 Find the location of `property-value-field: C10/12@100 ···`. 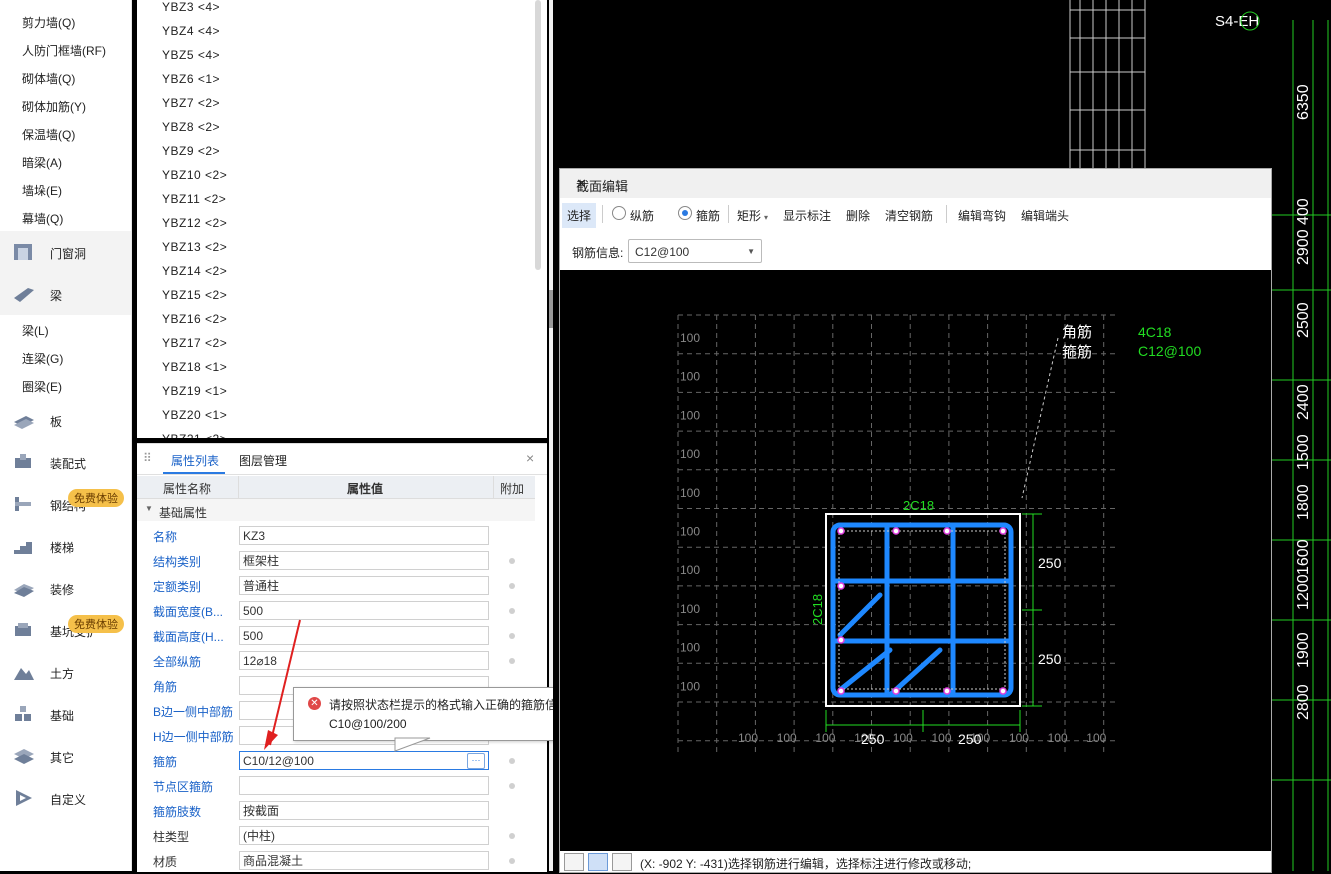

property-value-field: C10/12@100 ··· is located at coordinates (364, 760).